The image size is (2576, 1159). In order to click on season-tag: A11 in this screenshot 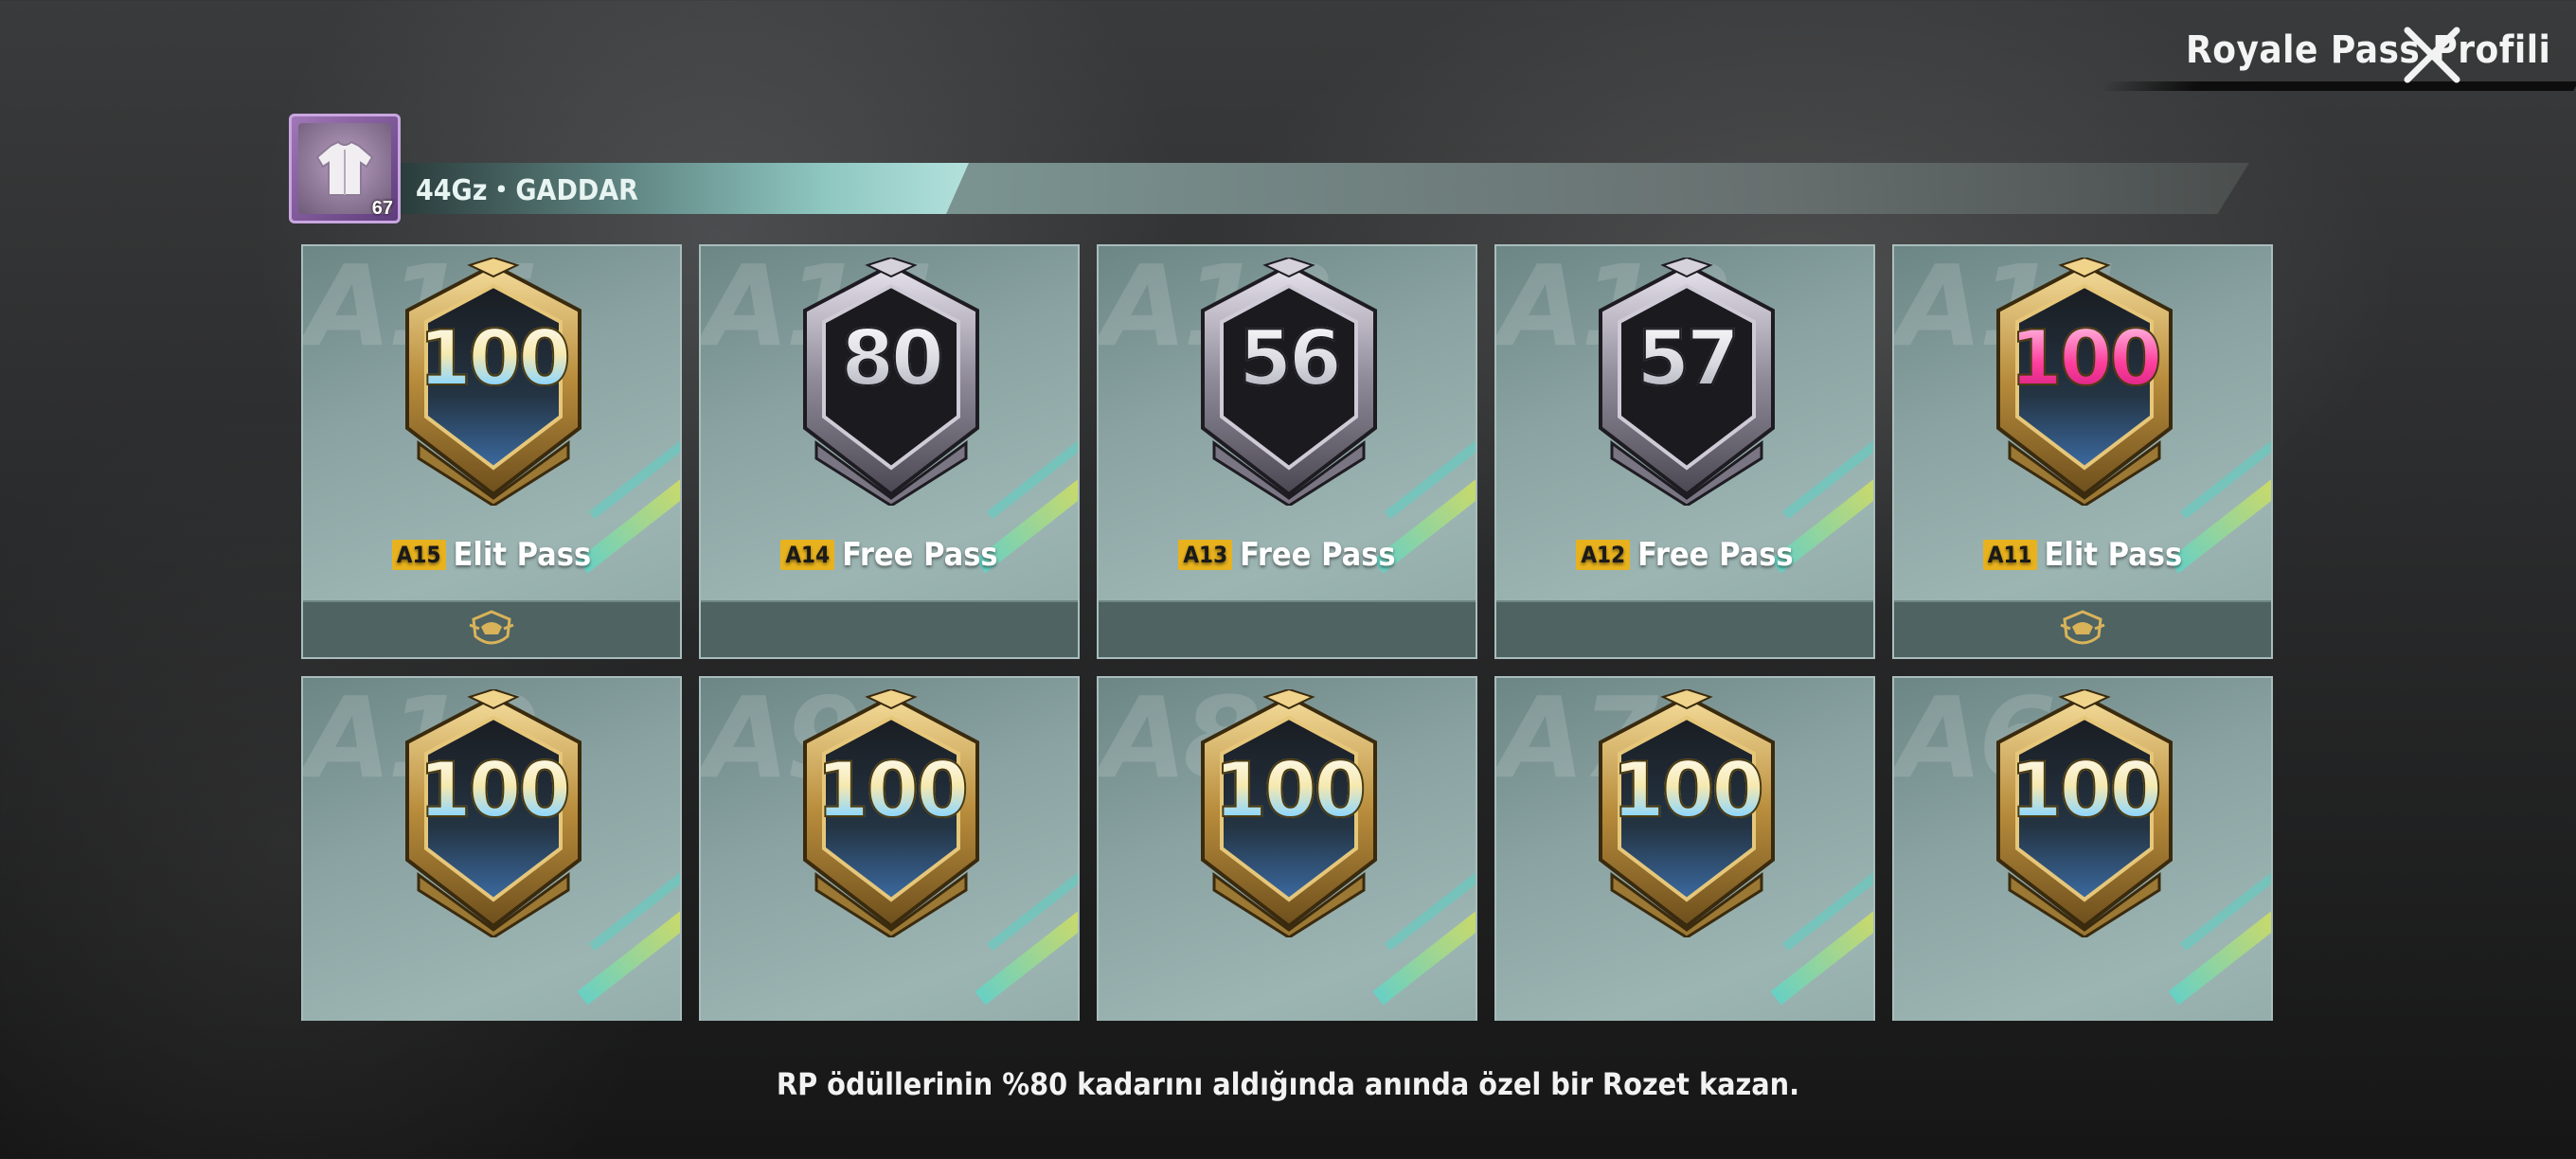, I will do `click(2009, 555)`.